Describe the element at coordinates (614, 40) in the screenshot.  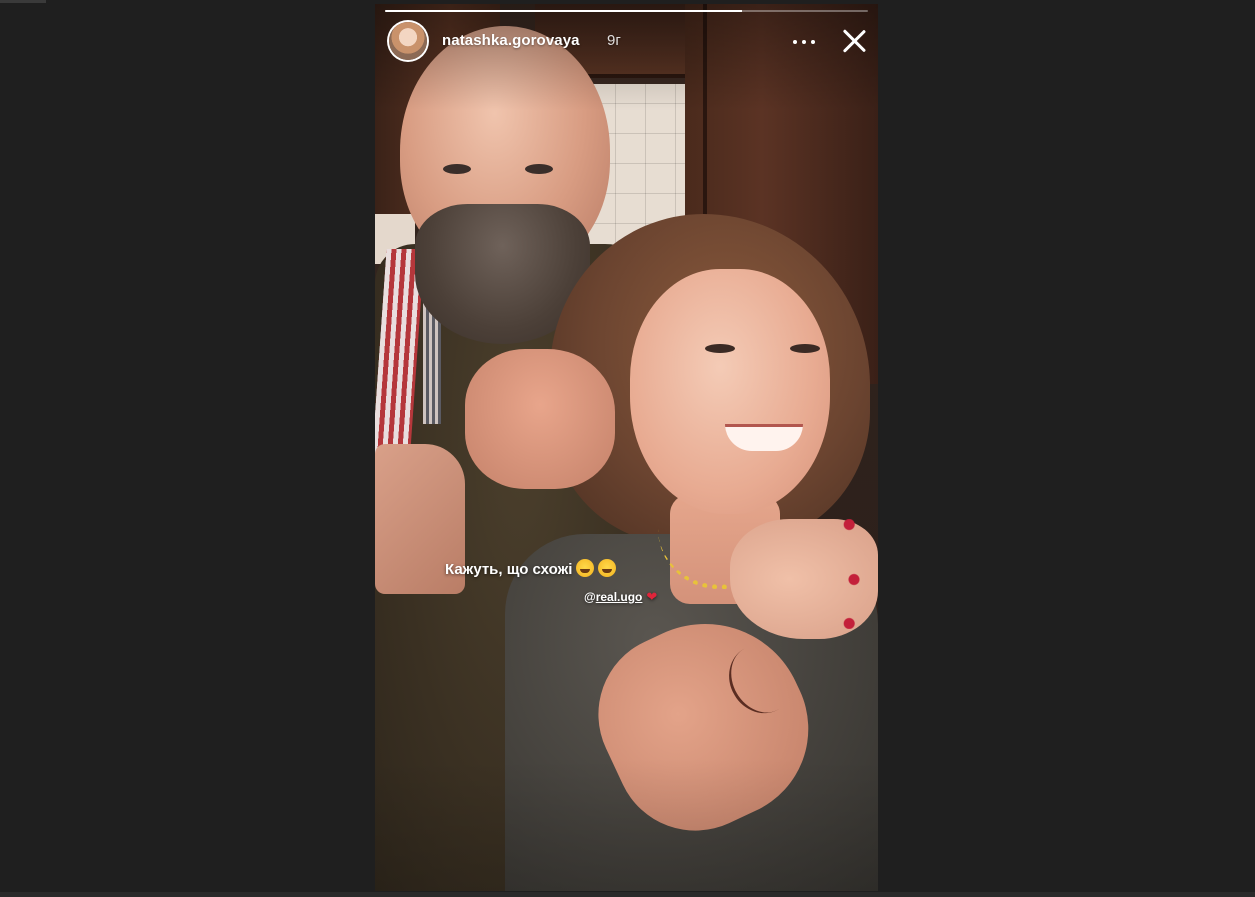
I see `story-time: 9г` at that location.